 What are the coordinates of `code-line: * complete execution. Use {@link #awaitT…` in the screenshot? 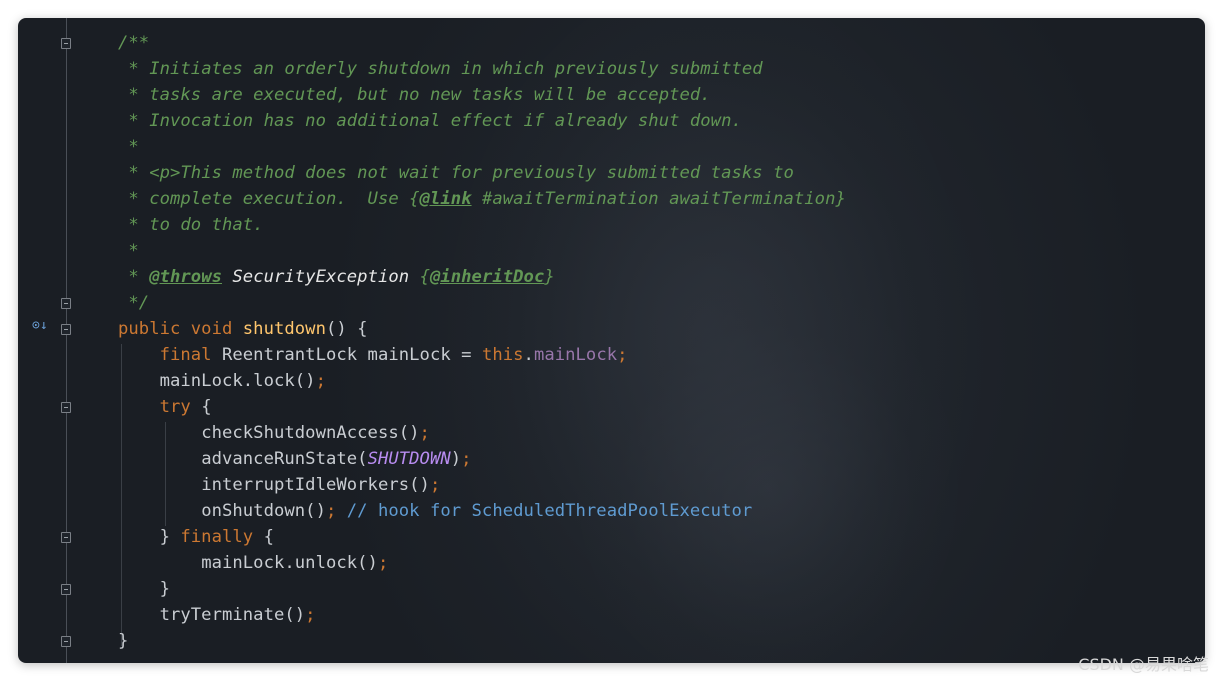 It's located at (482, 199).